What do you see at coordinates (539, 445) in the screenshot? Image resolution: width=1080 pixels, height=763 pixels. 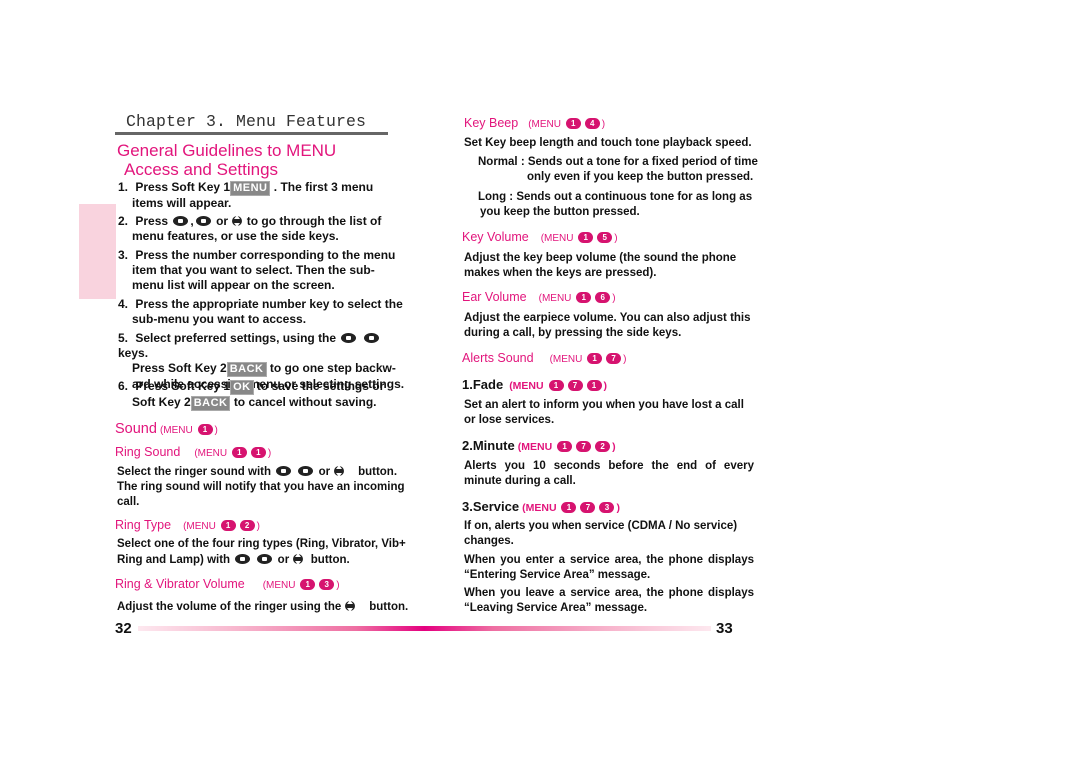 I see `minute-heading: 2.Minute (MENU 1 7 2)` at bounding box center [539, 445].